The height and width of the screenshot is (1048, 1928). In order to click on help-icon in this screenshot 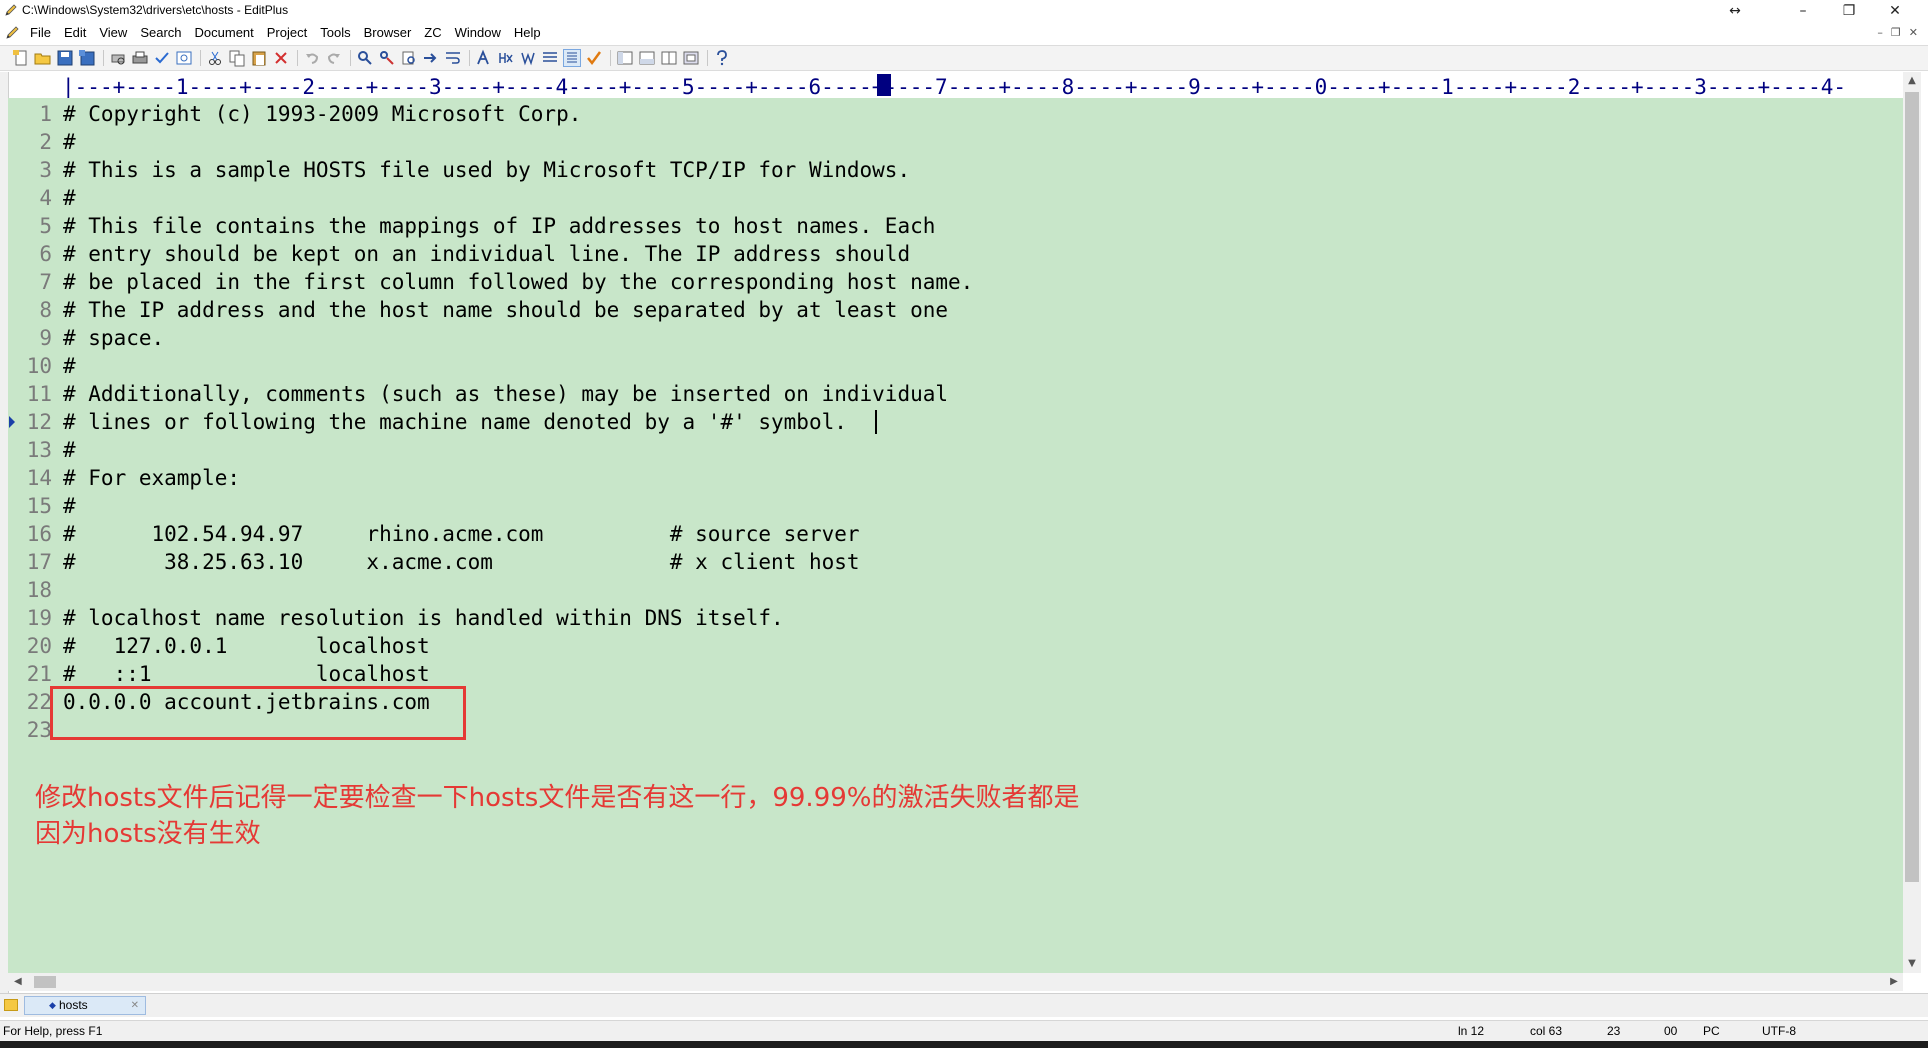, I will do `click(722, 58)`.